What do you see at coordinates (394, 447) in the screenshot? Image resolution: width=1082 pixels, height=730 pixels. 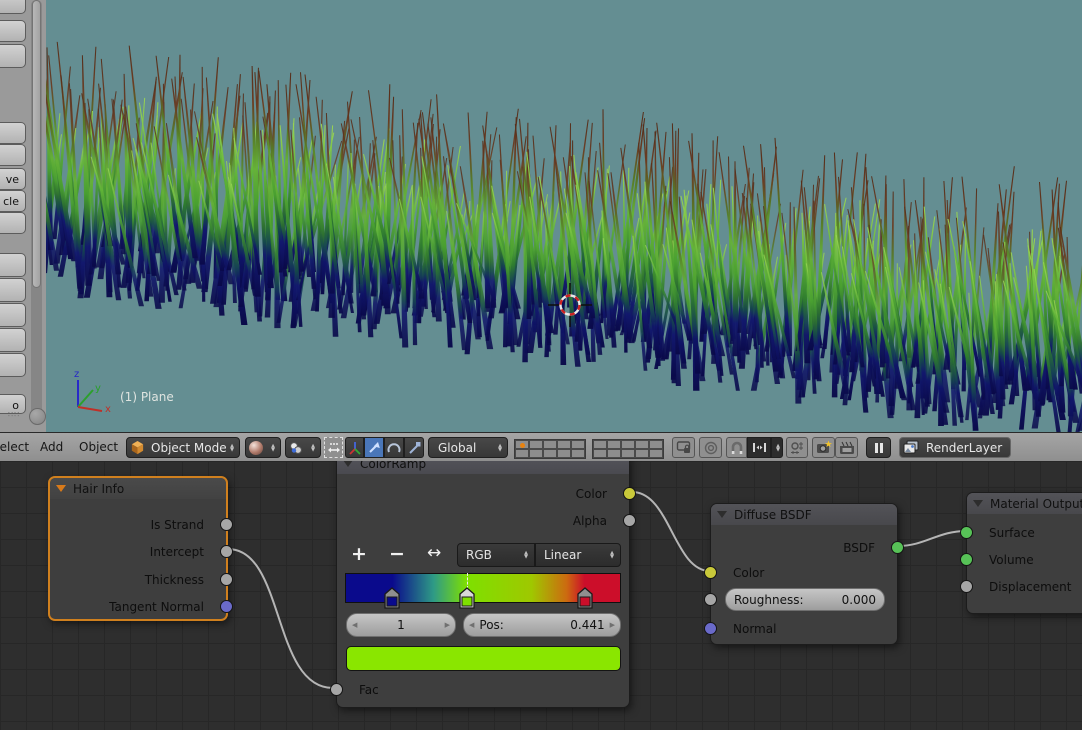 I see `rotate-manipulator-button` at bounding box center [394, 447].